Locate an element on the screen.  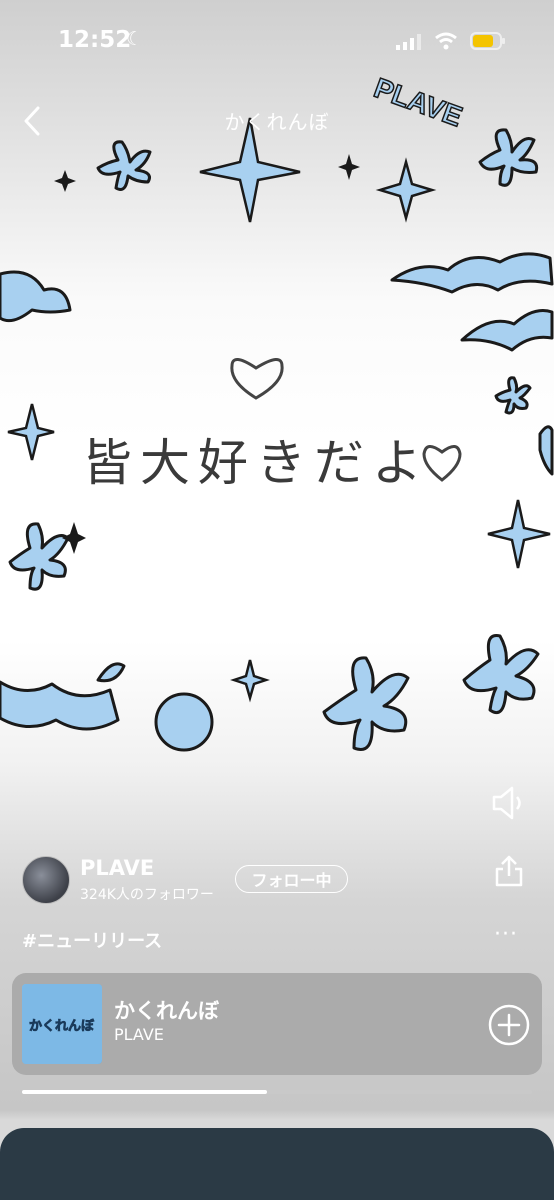
apple-leaf-doodle is located at coordinates (111, 672).